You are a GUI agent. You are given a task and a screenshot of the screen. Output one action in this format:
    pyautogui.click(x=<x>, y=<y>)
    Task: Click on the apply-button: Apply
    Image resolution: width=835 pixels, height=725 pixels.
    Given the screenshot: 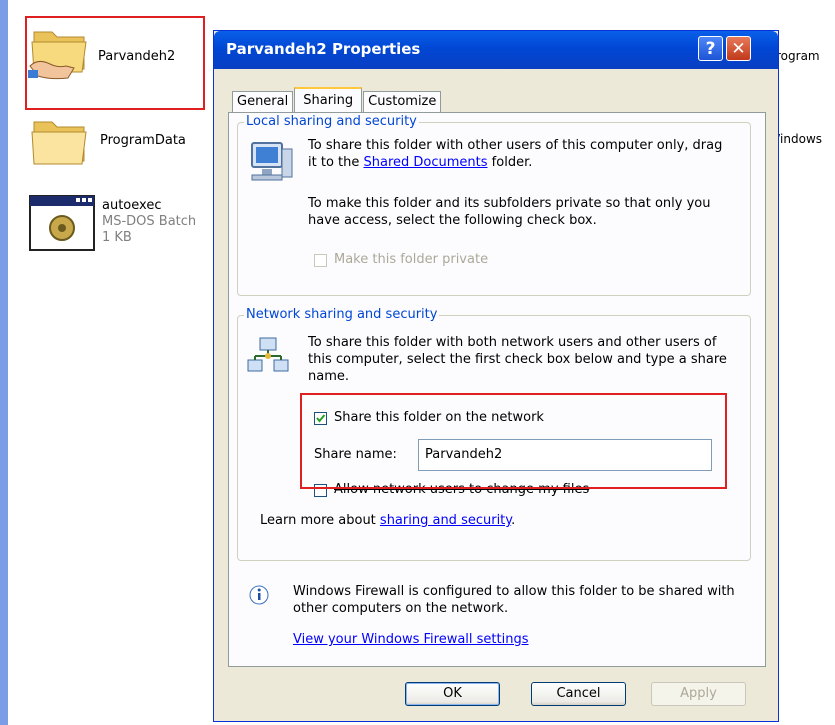 What is the action you would take?
    pyautogui.click(x=698, y=694)
    